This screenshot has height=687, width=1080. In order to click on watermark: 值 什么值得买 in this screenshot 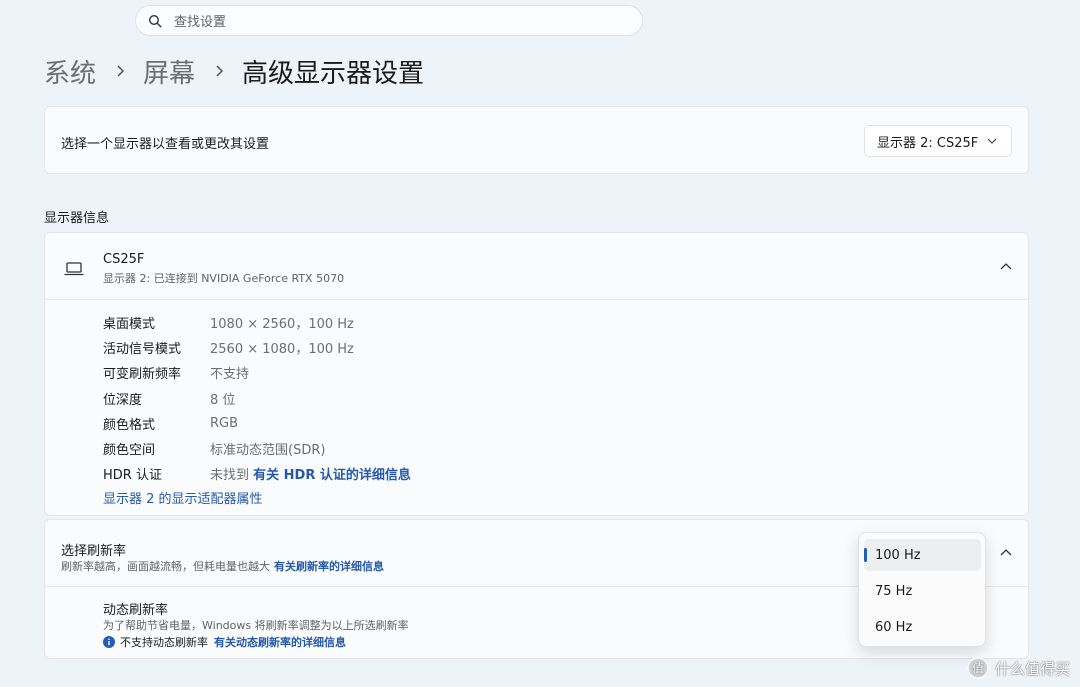, I will do `click(1018, 668)`.